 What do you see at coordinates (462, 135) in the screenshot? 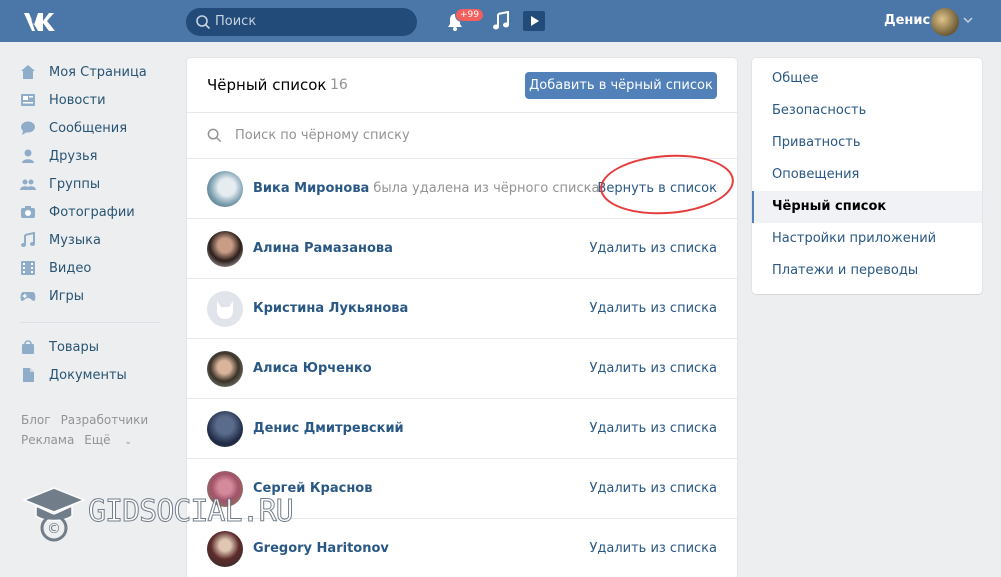
I see `blacklist-search-input: Поиск по чёрному списку` at bounding box center [462, 135].